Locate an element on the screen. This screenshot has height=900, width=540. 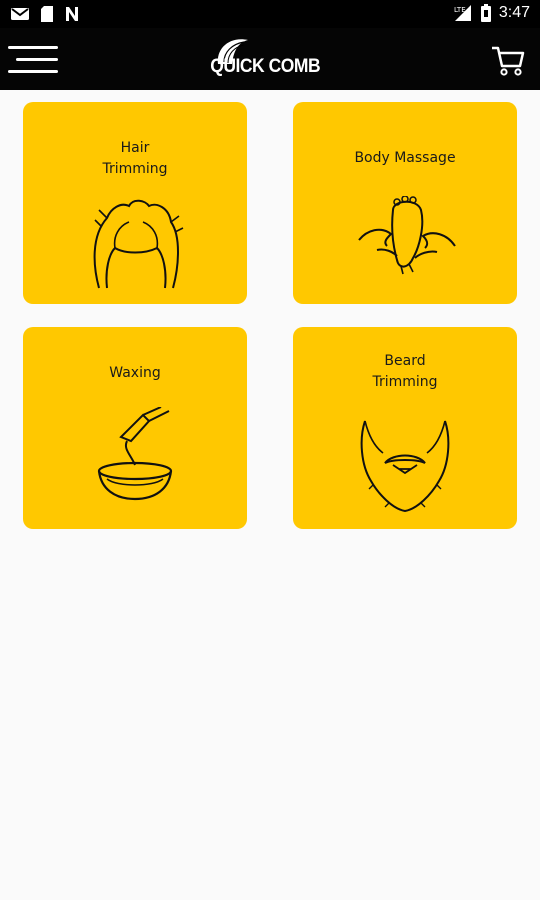
service-card-body-massage: Body Massage is located at coordinates (405, 203).